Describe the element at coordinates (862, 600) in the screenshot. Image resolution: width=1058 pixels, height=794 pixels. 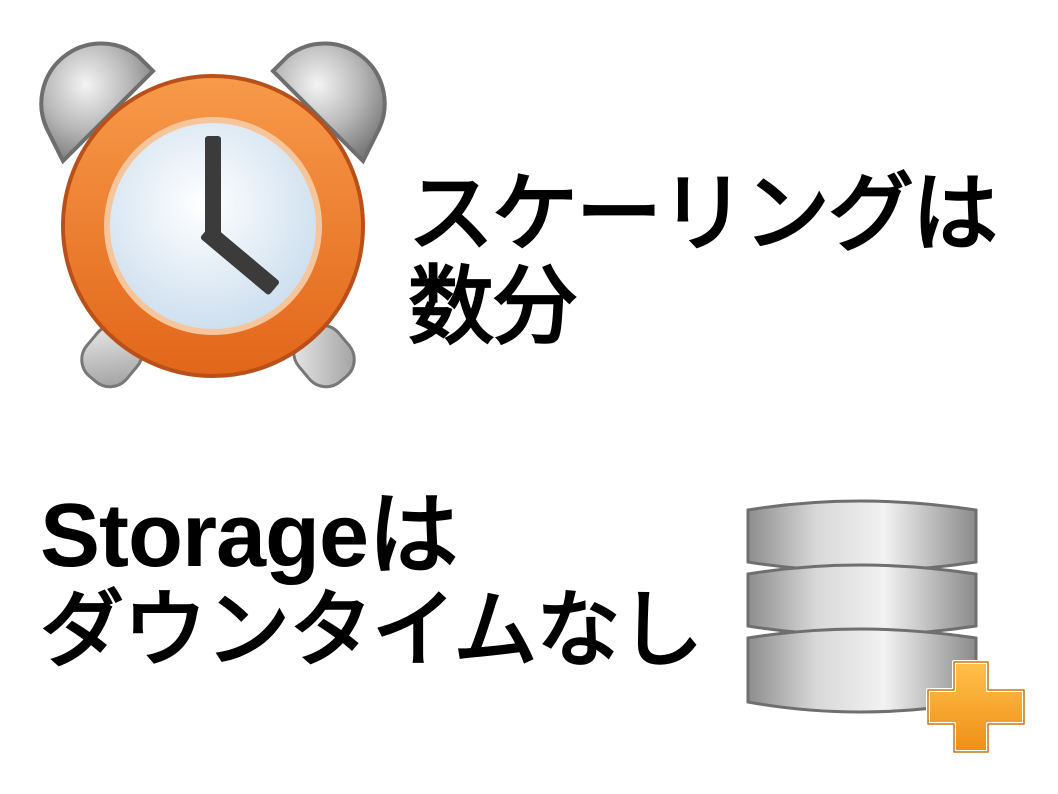
I see `db-disk-middle` at that location.